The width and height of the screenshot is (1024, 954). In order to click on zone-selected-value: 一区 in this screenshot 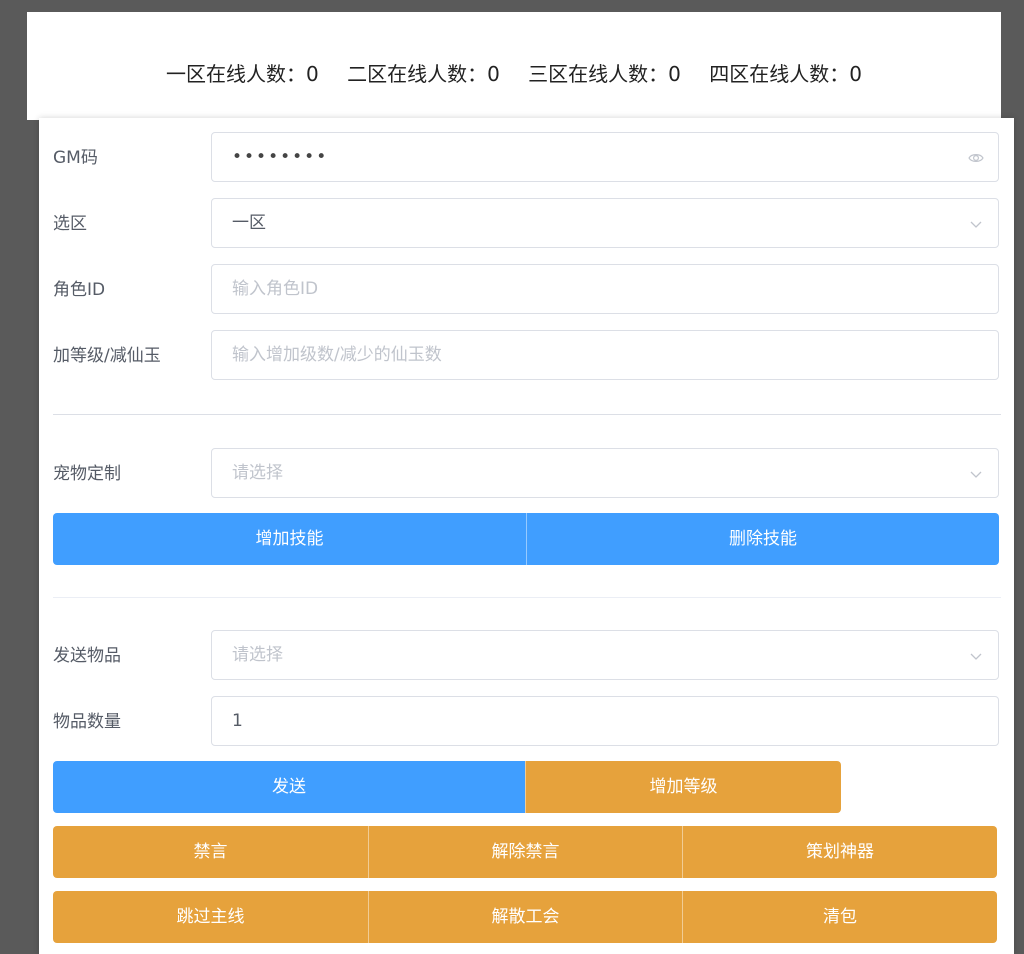, I will do `click(249, 223)`.